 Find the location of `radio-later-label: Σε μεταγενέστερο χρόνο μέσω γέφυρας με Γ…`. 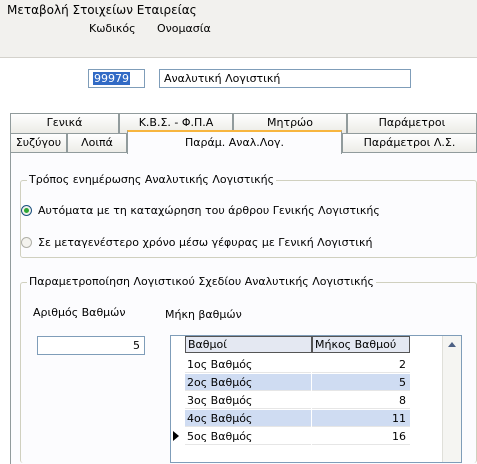

radio-later-label: Σε μεταγενέστερο χρόνο μέσω γέφυρας με Γ… is located at coordinates (205, 242).